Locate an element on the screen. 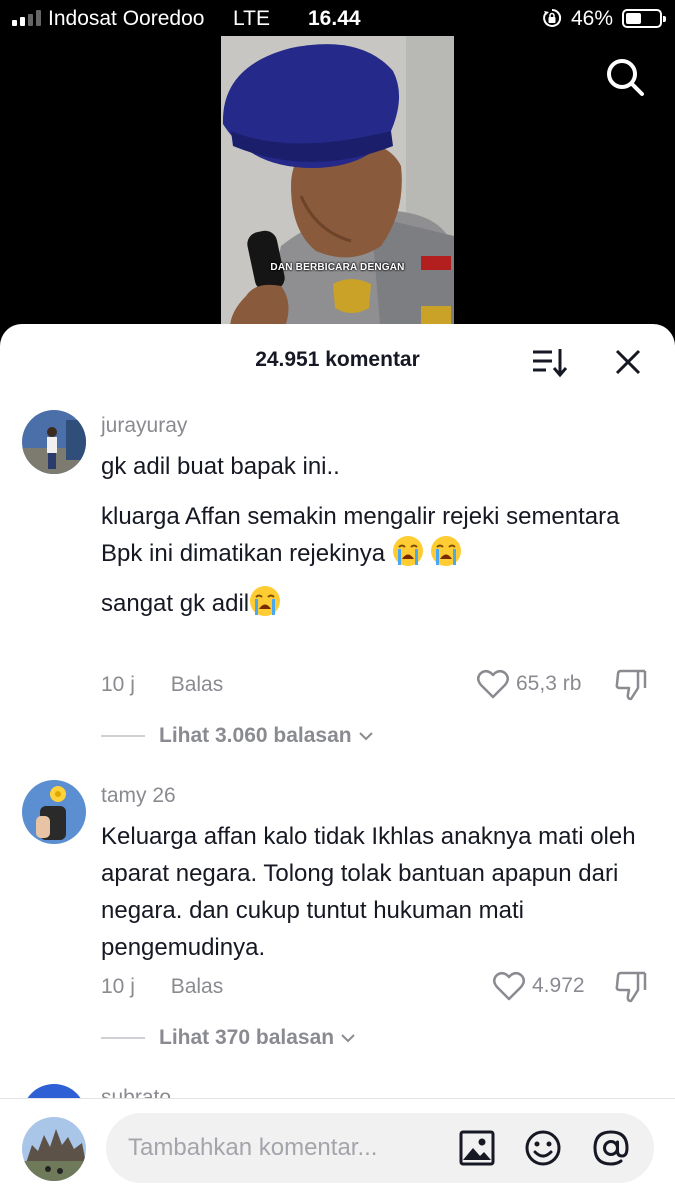 This screenshot has height=1200, width=675. emoji-icon is located at coordinates (543, 1148).